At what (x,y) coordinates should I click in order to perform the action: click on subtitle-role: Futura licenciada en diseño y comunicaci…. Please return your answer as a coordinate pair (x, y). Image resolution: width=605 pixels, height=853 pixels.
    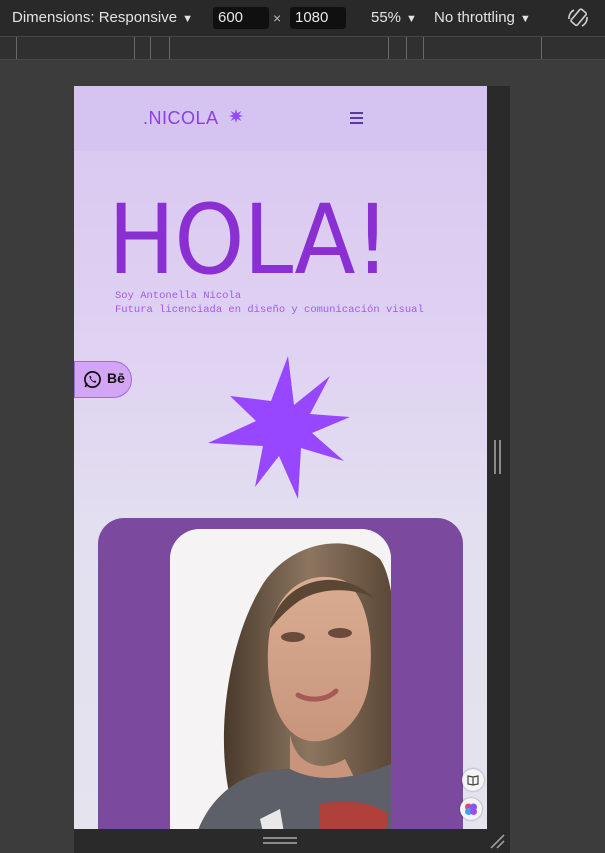
    Looking at the image, I should click on (269, 310).